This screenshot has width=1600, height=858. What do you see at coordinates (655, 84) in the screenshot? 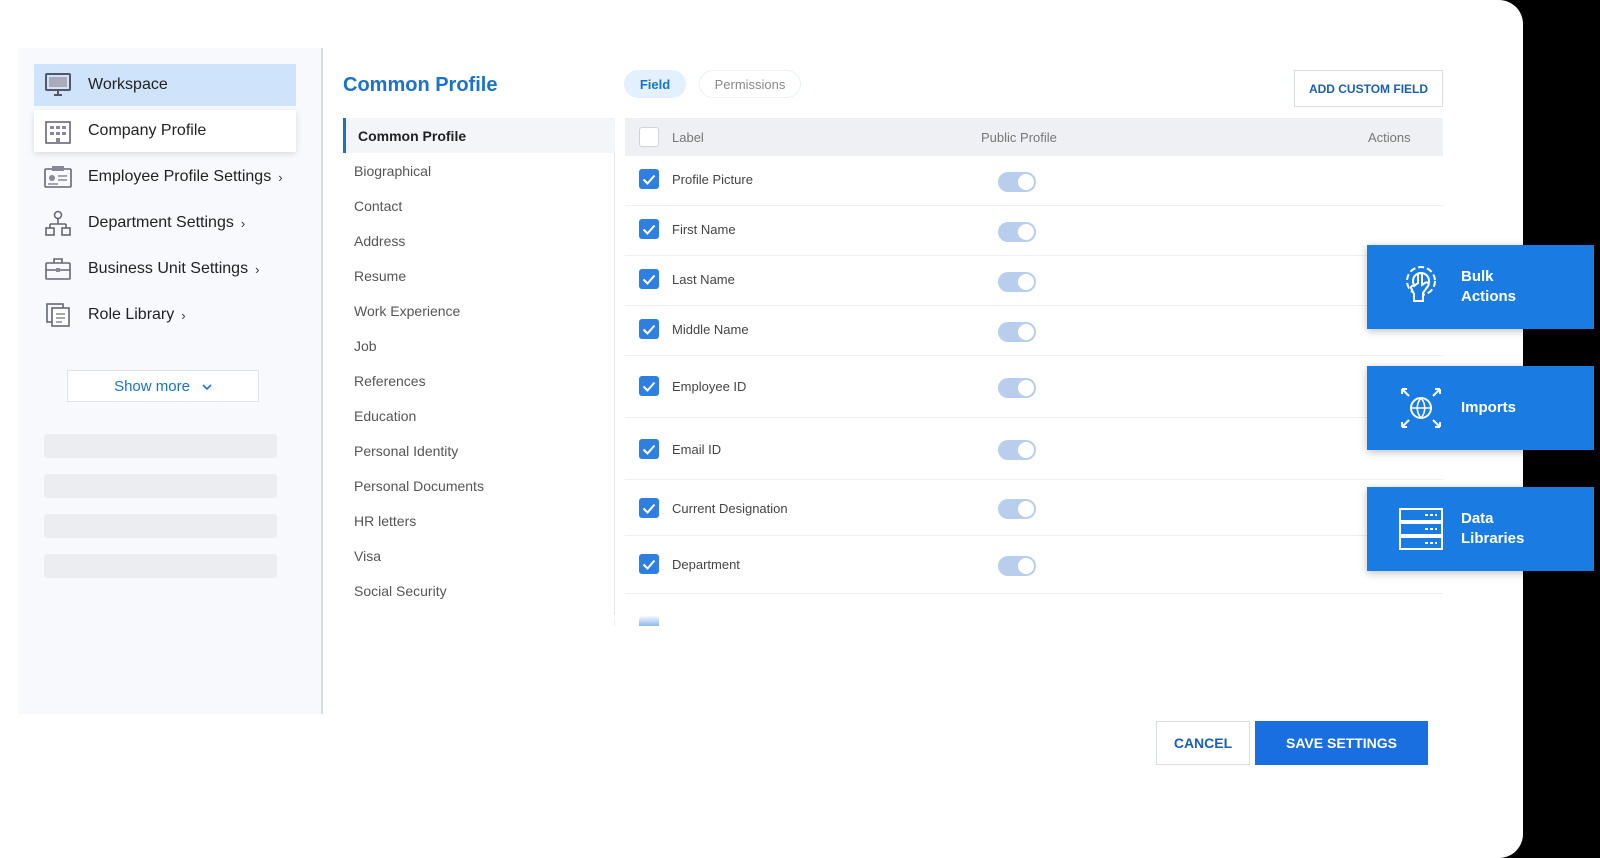
I see `tab-field: Field` at bounding box center [655, 84].